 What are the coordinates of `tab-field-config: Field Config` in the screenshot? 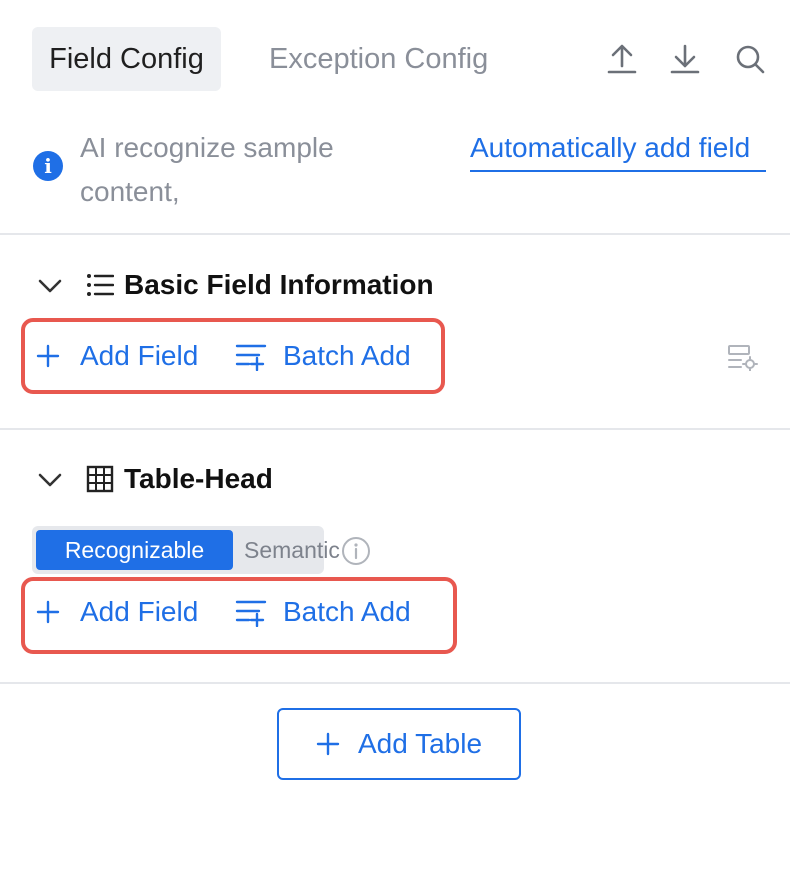 It's located at (126, 59).